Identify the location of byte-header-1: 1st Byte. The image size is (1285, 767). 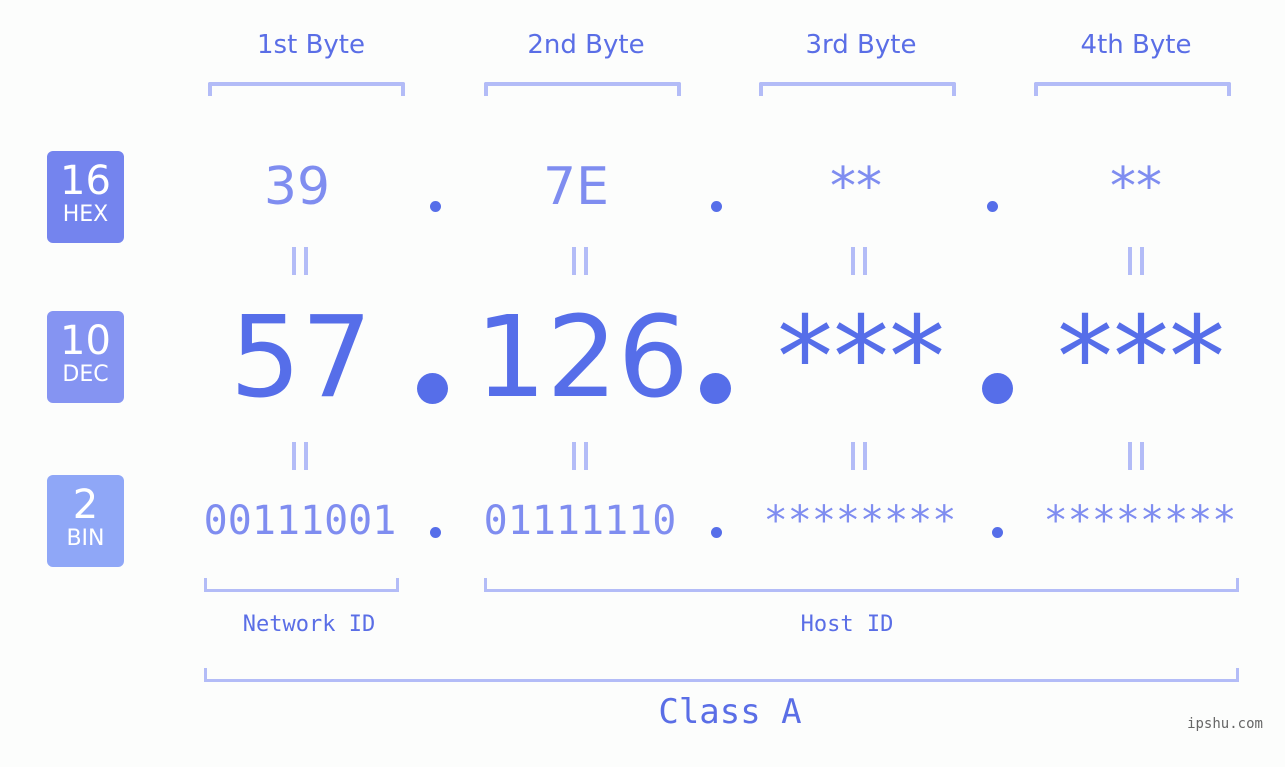
(311, 45).